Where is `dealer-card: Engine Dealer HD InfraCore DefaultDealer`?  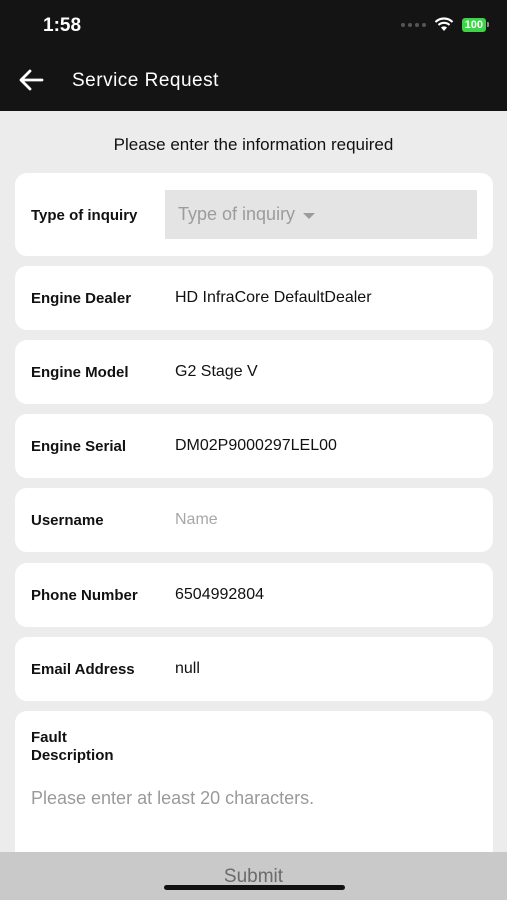
dealer-card: Engine Dealer HD InfraCore DefaultDealer is located at coordinates (254, 298).